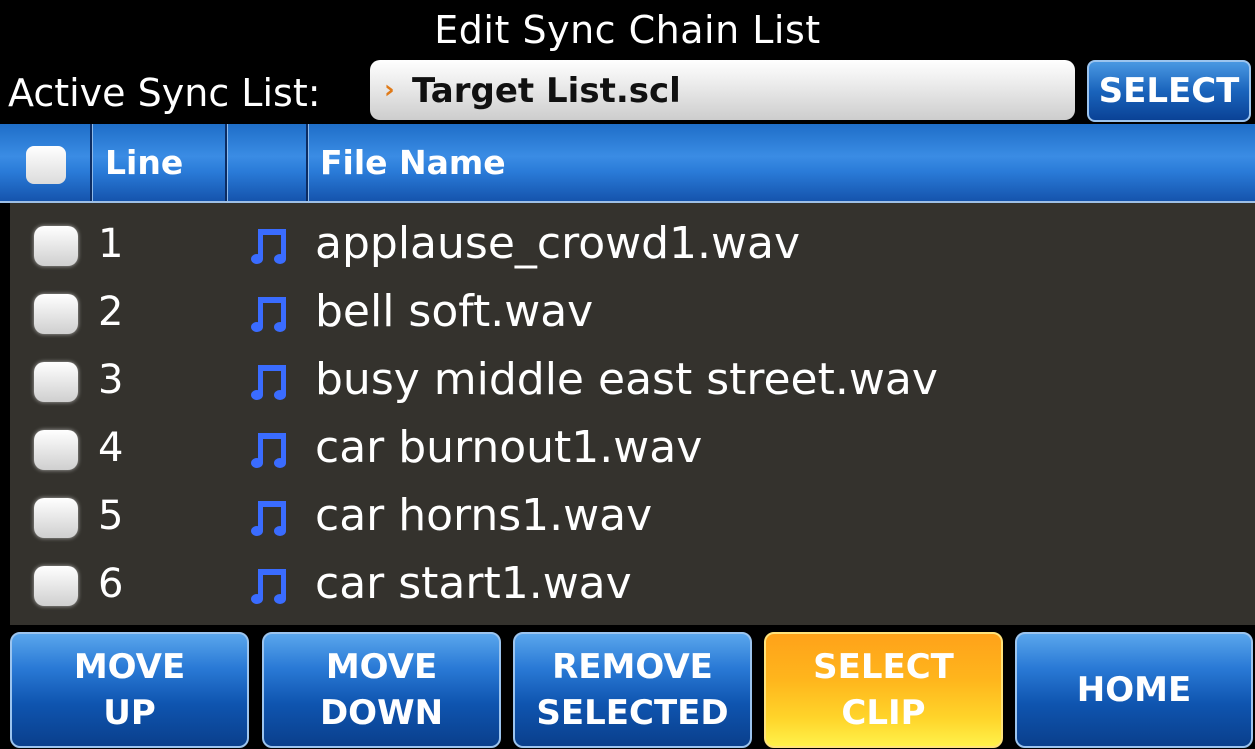 Image resolution: width=1255 pixels, height=749 pixels. Describe the element at coordinates (627, 163) in the screenshot. I see `table-header: Line File Name` at that location.